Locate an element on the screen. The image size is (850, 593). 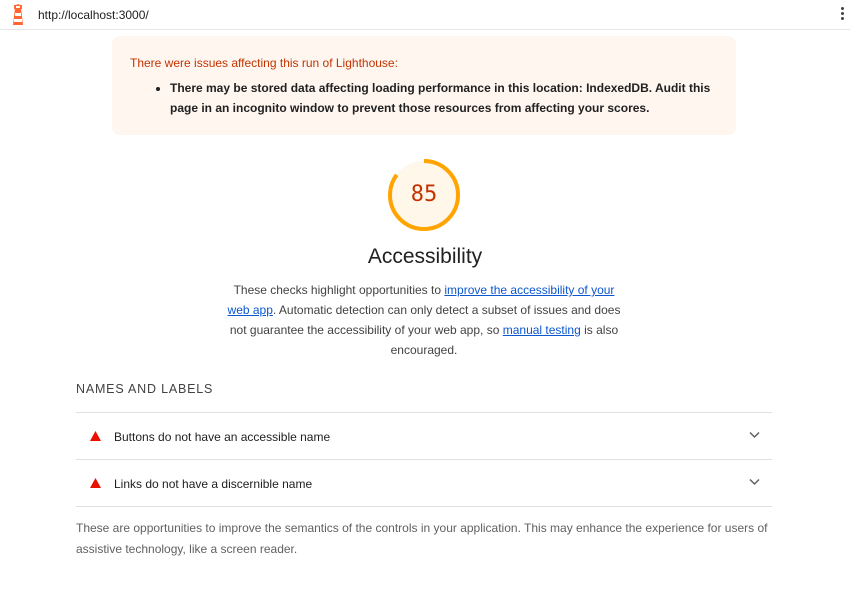
page-url: http://localhost:3000/ is located at coordinates (93, 15).